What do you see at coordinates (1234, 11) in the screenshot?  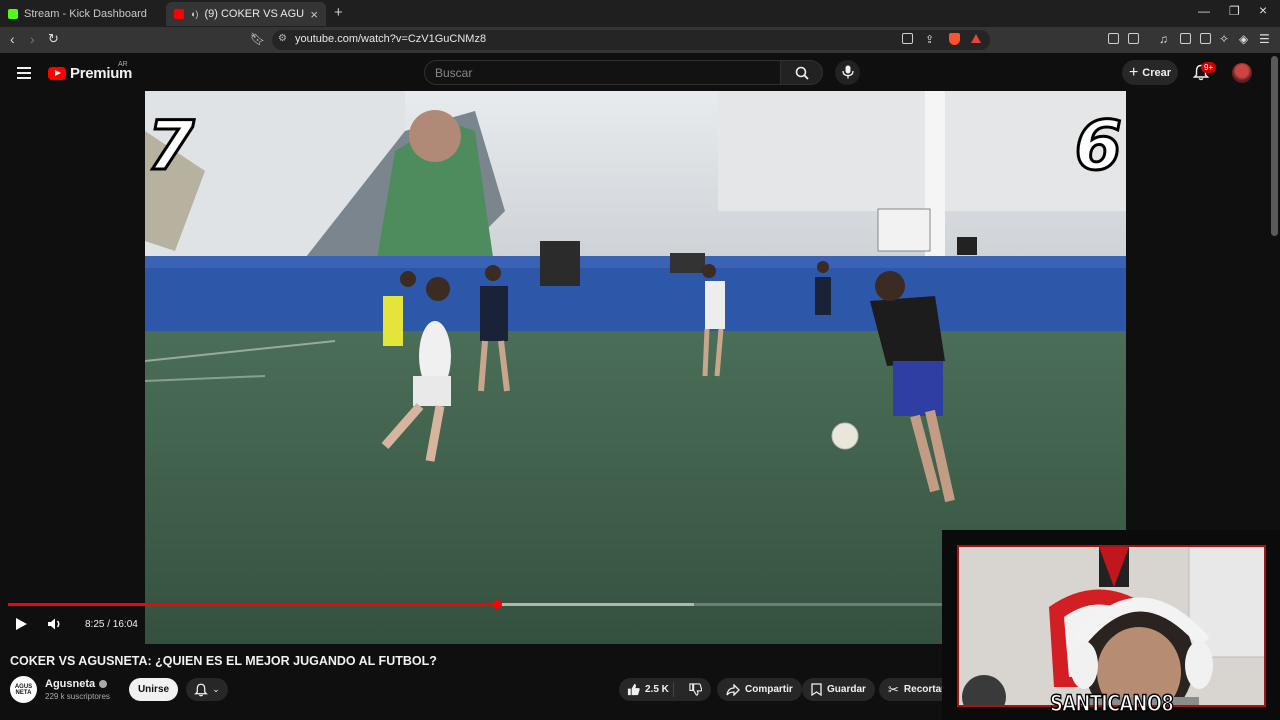 I see `restore-icon: ❐` at bounding box center [1234, 11].